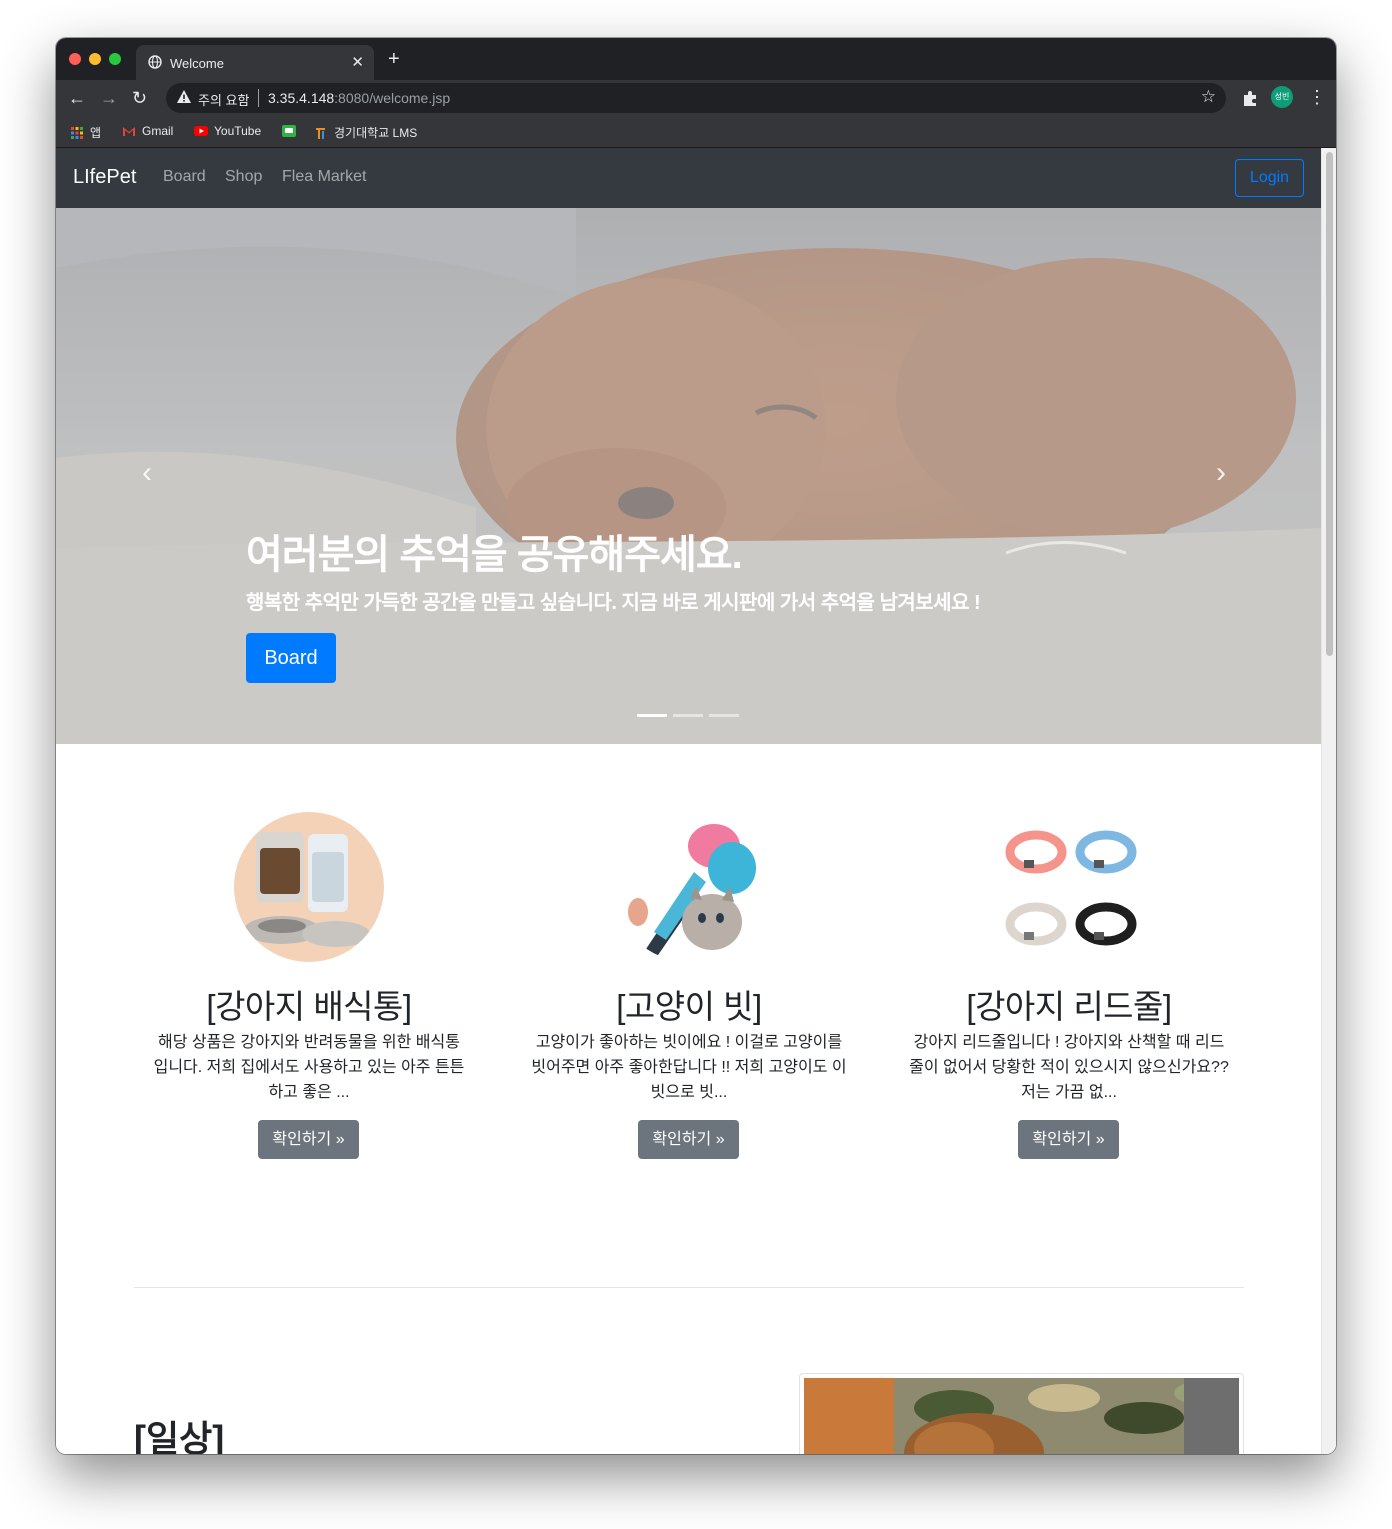 Image resolution: width=1392 pixels, height=1529 pixels. What do you see at coordinates (357, 62) in the screenshot?
I see `close-tab-icon: ✕` at bounding box center [357, 62].